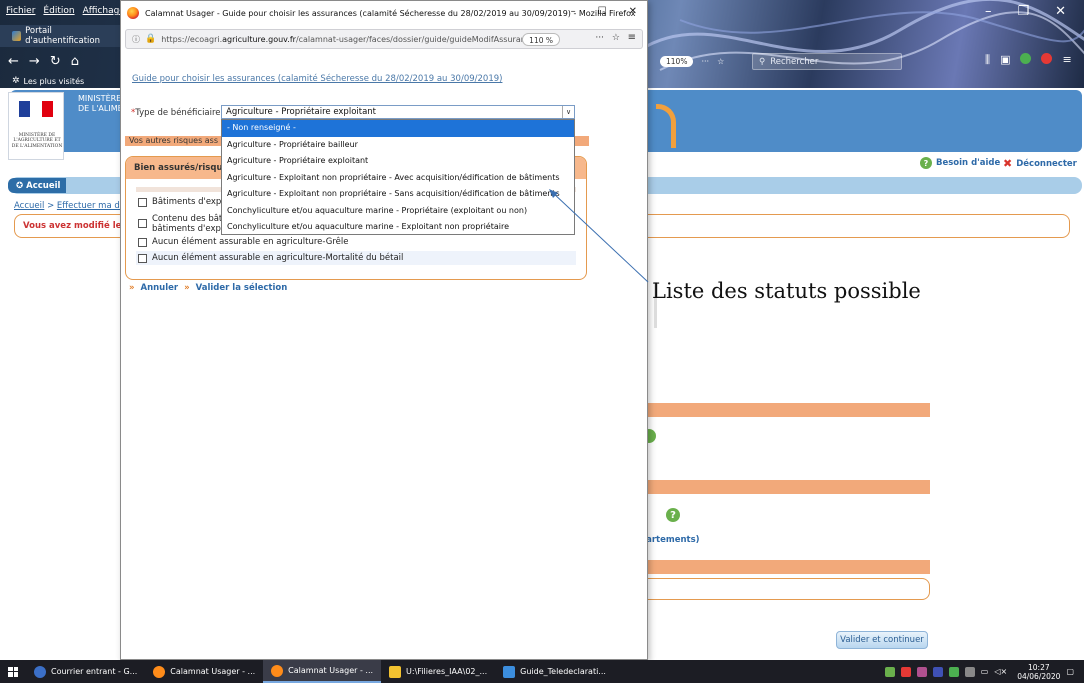 This screenshot has height=683, width=1084. I want to click on back-arrow-icon: ←, so click(13, 61).